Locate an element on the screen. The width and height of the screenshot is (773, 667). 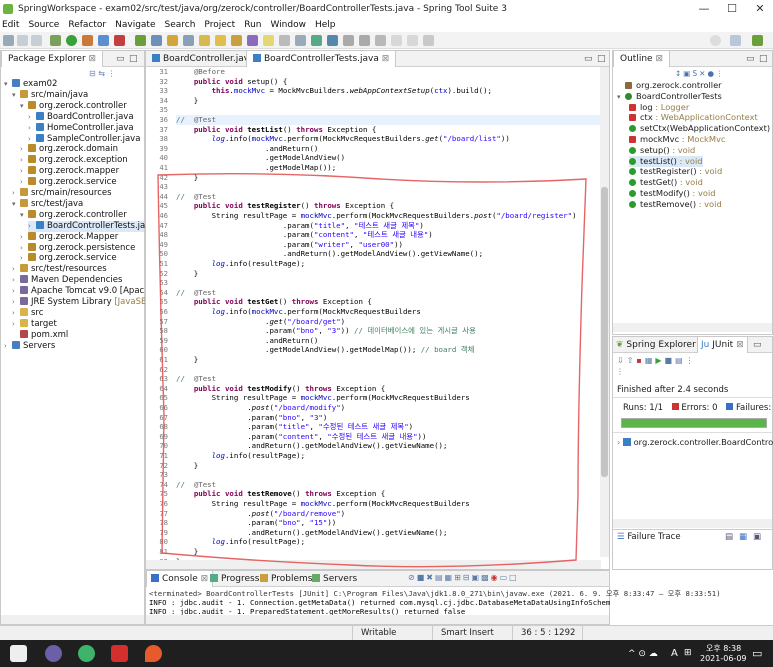
next-annotation-icon is located at coordinates (348, 40).